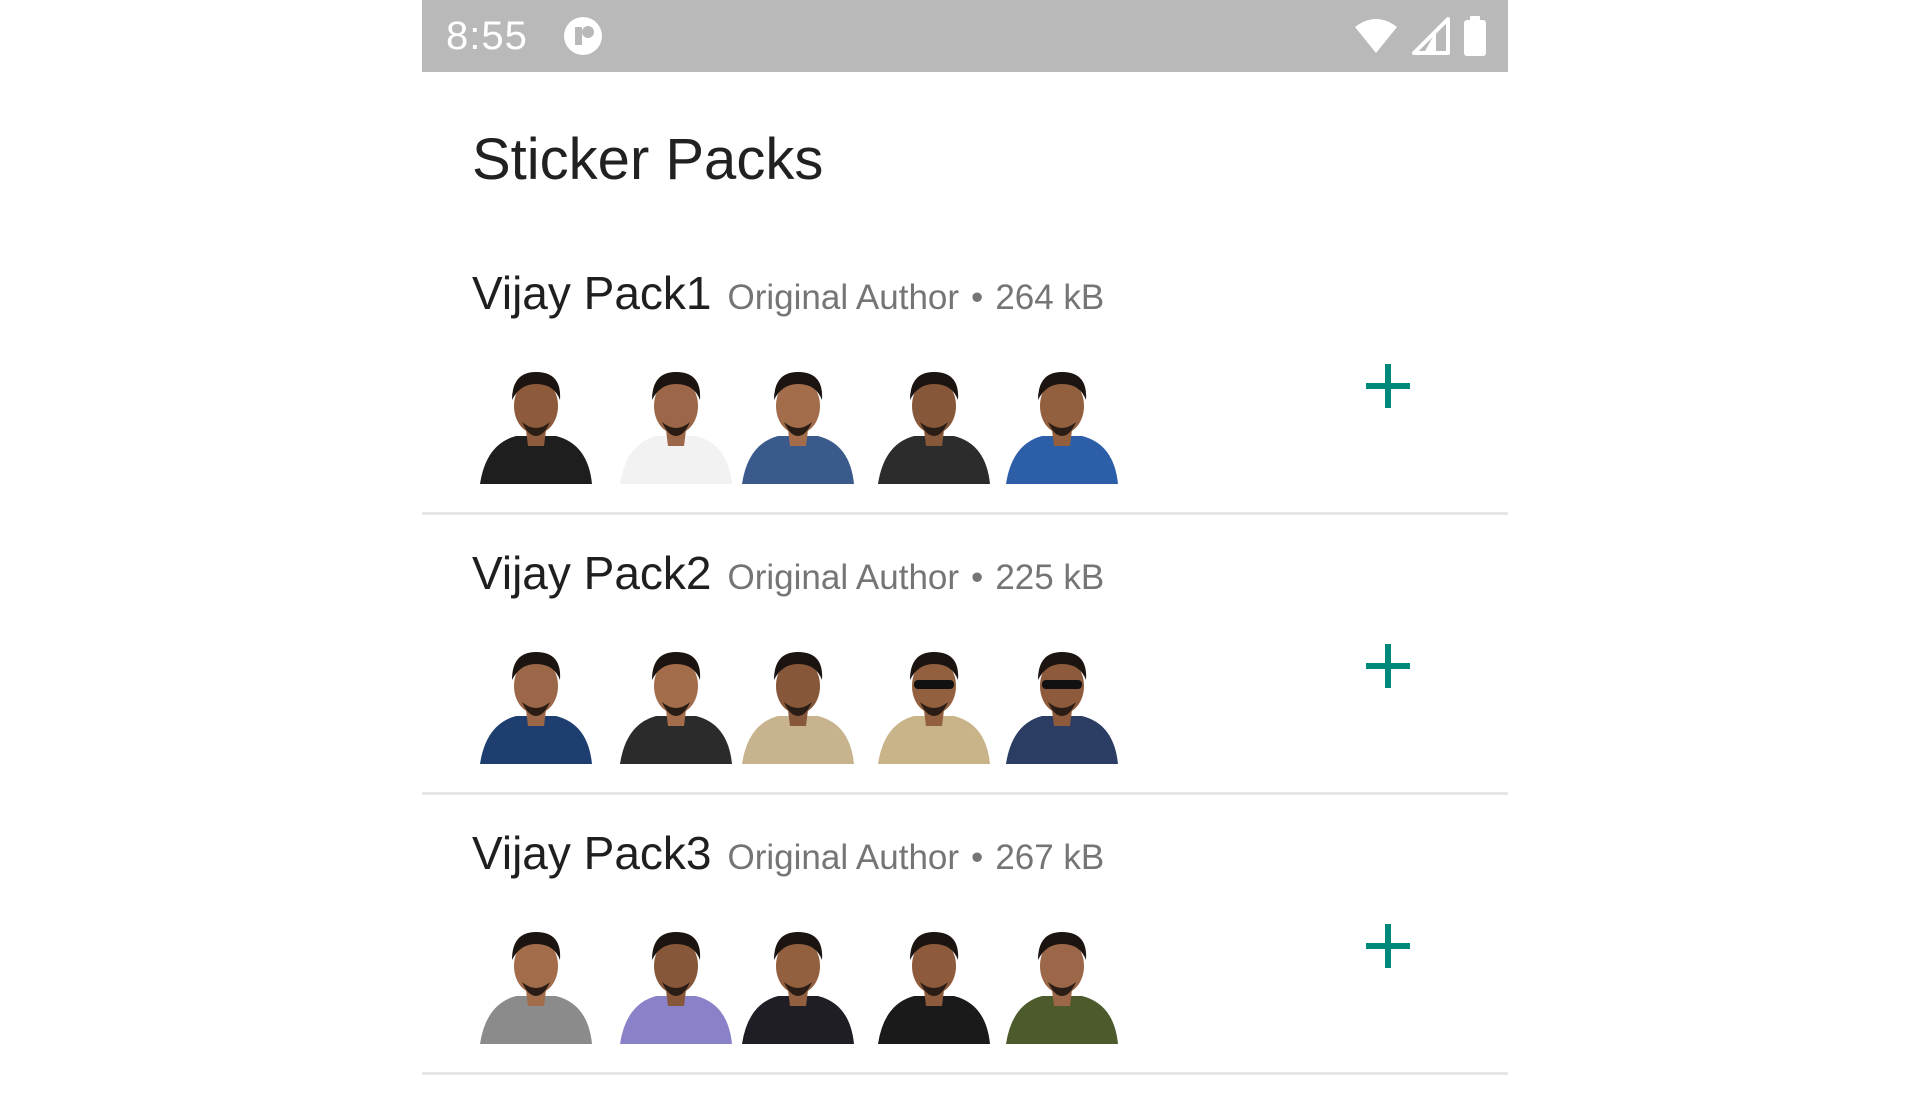 The height and width of the screenshot is (1106, 1920). I want to click on notification-app-icon, so click(583, 36).